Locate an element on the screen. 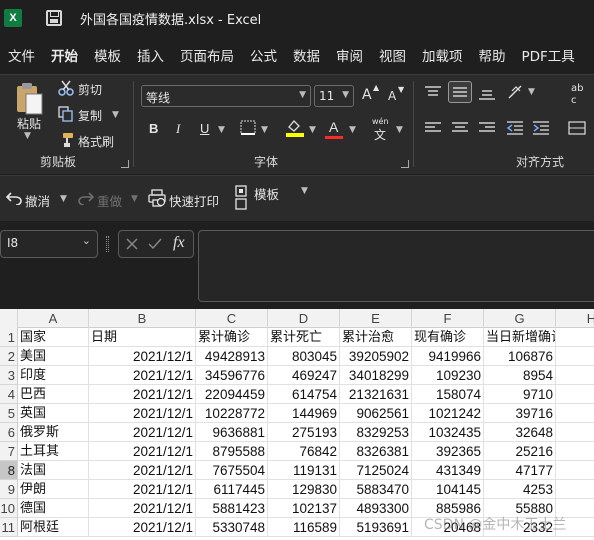 This screenshot has height=540, width=594. table-cell: 7675504 is located at coordinates (232, 470).